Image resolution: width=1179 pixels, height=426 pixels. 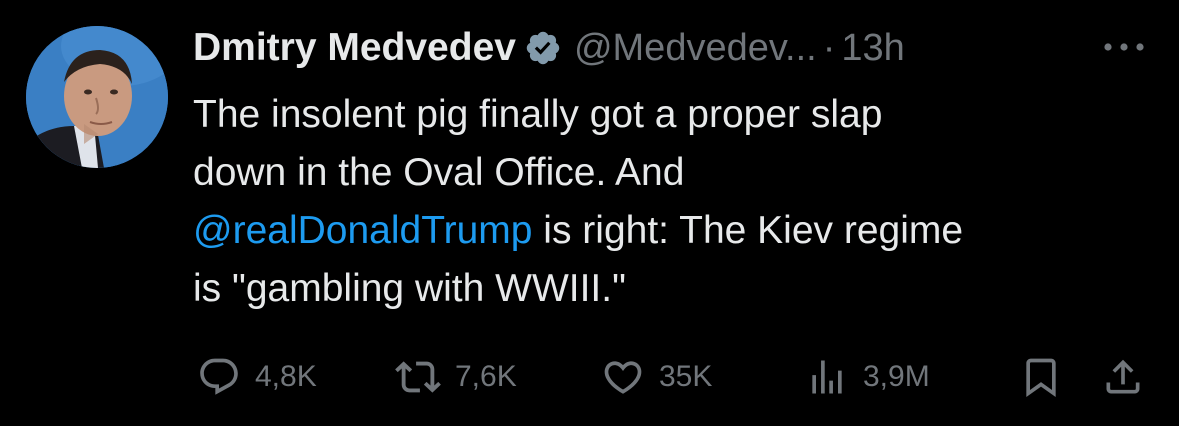 What do you see at coordinates (409, 288) in the screenshot?
I see `tweet-text-line: is "gambling with WWIII."` at bounding box center [409, 288].